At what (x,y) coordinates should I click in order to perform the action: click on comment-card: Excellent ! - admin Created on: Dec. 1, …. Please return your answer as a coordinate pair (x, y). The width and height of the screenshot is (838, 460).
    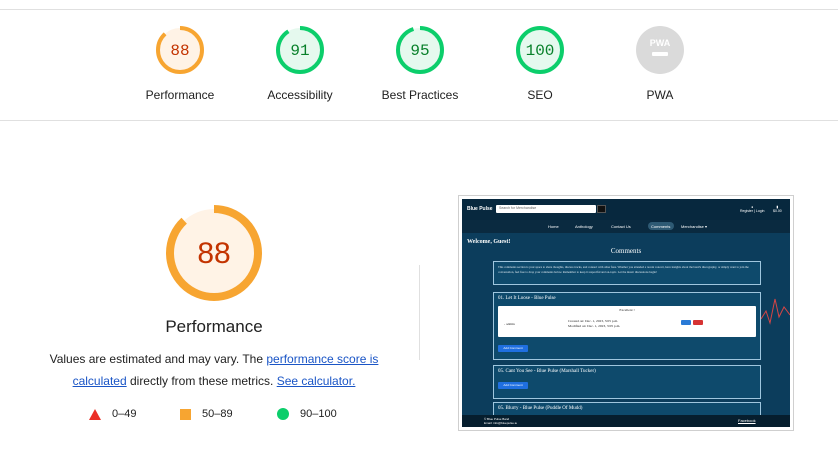
    Looking at the image, I should click on (627, 321).